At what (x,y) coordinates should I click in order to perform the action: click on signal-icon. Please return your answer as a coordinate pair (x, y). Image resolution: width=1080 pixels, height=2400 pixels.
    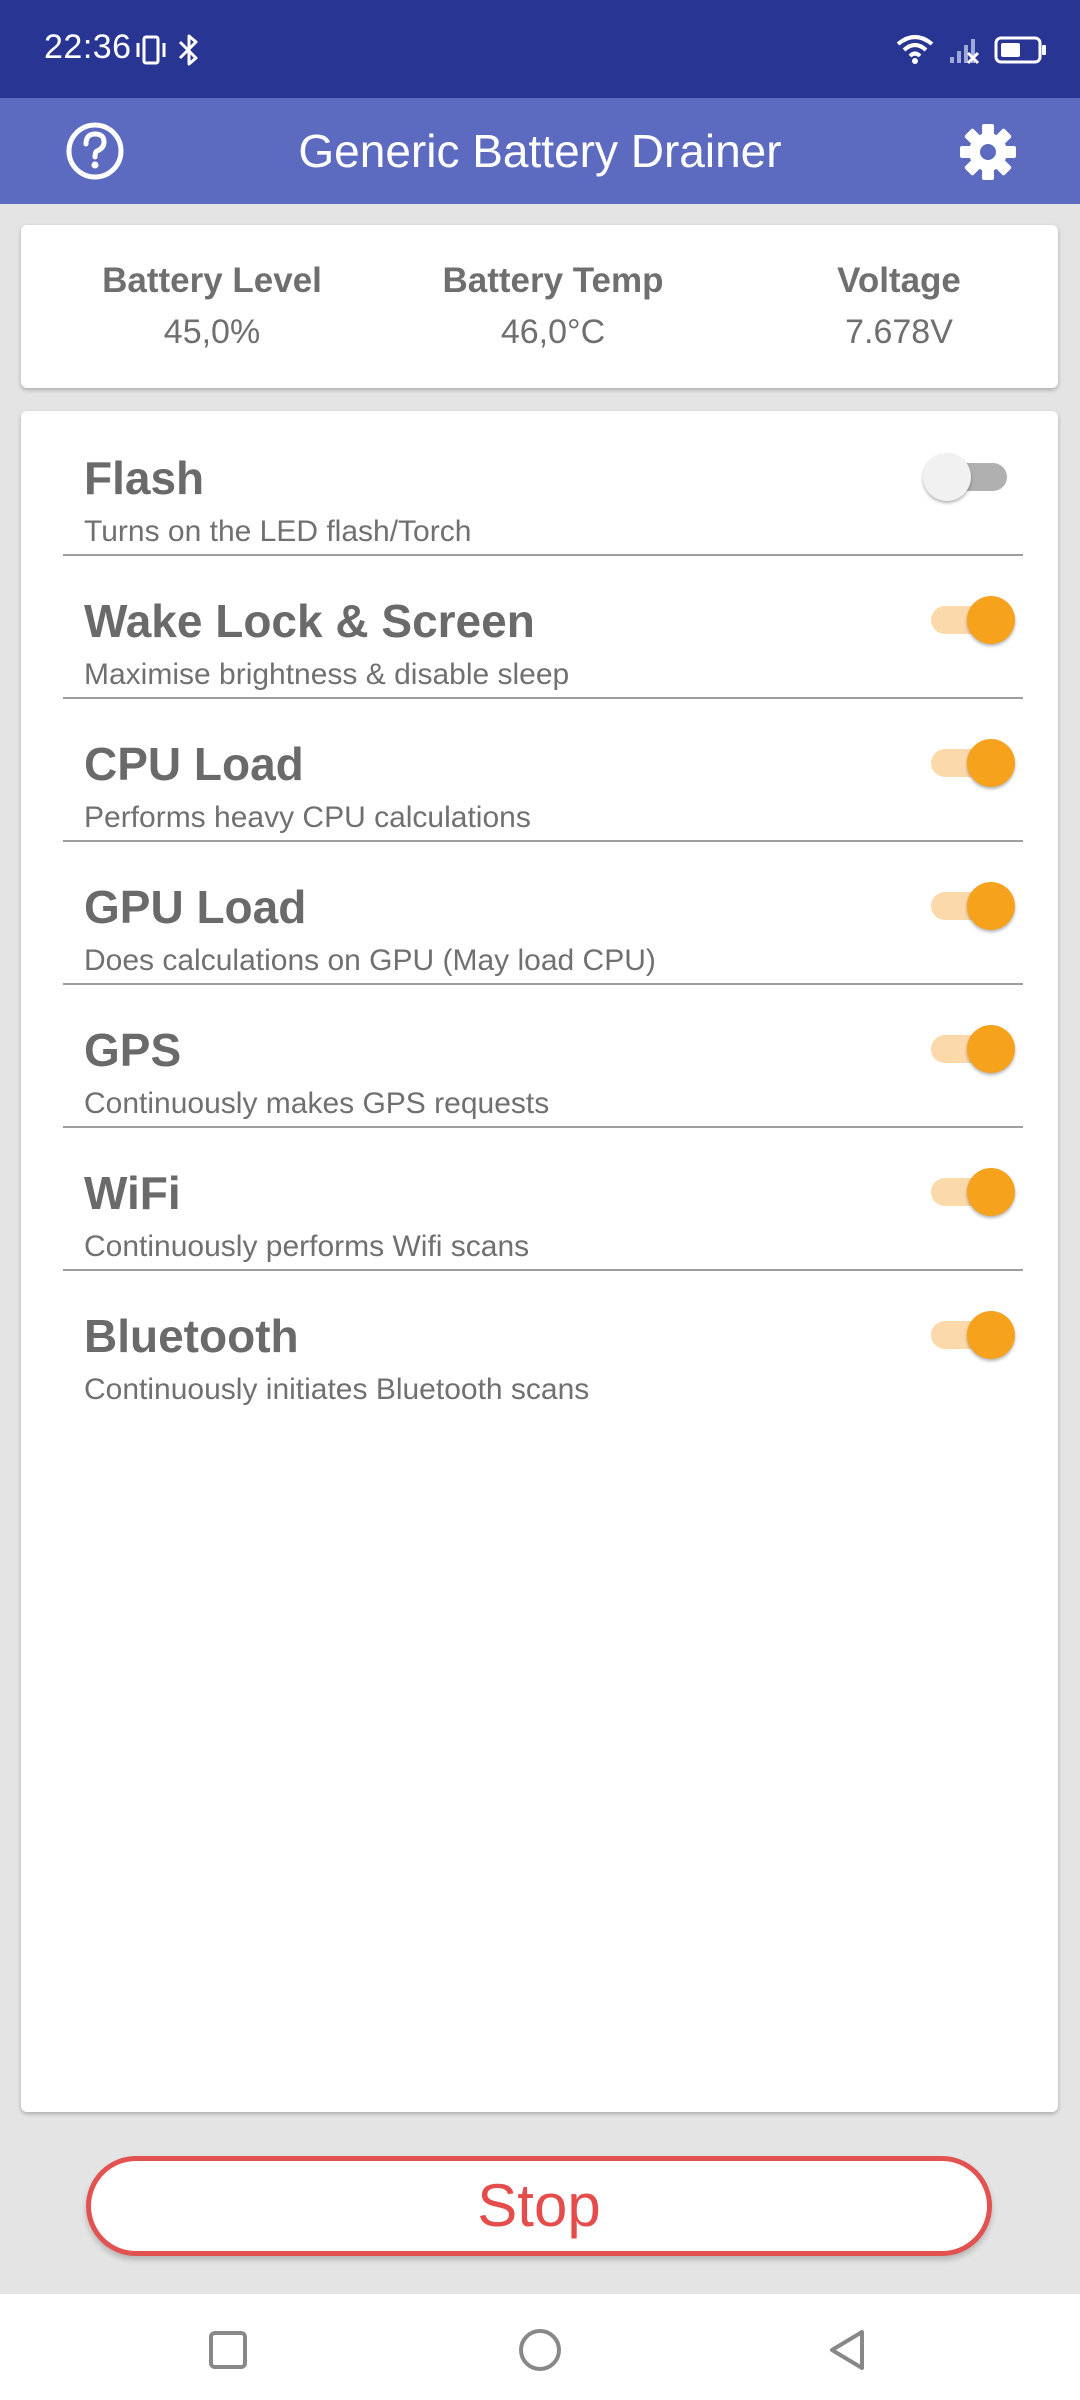
    Looking at the image, I should click on (965, 52).